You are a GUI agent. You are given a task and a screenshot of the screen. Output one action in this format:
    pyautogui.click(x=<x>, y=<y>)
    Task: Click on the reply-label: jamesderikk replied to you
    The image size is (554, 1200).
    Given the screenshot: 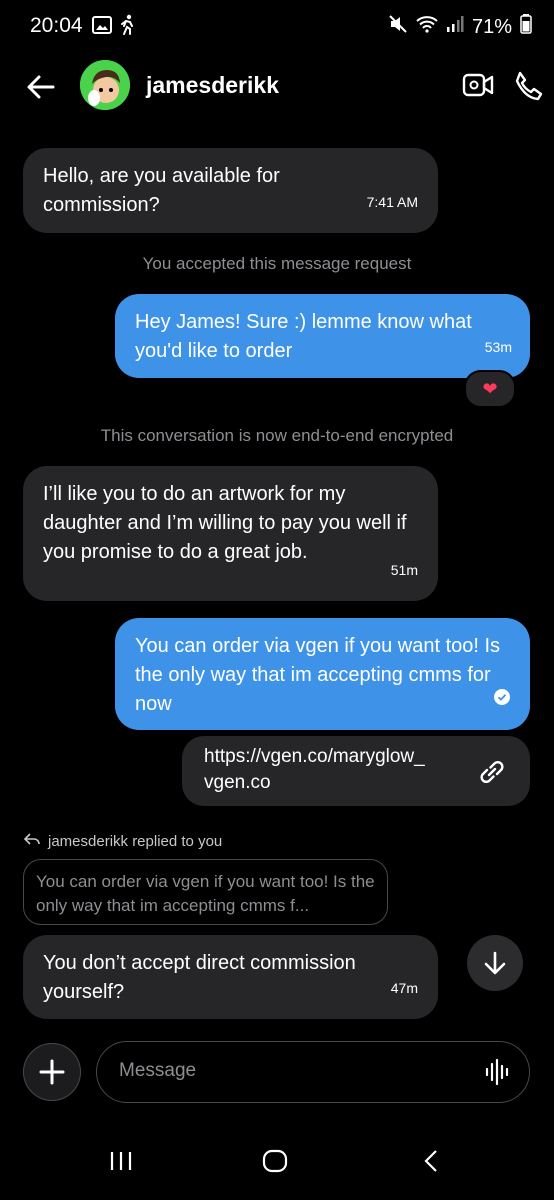 What is the action you would take?
    pyautogui.click(x=135, y=841)
    